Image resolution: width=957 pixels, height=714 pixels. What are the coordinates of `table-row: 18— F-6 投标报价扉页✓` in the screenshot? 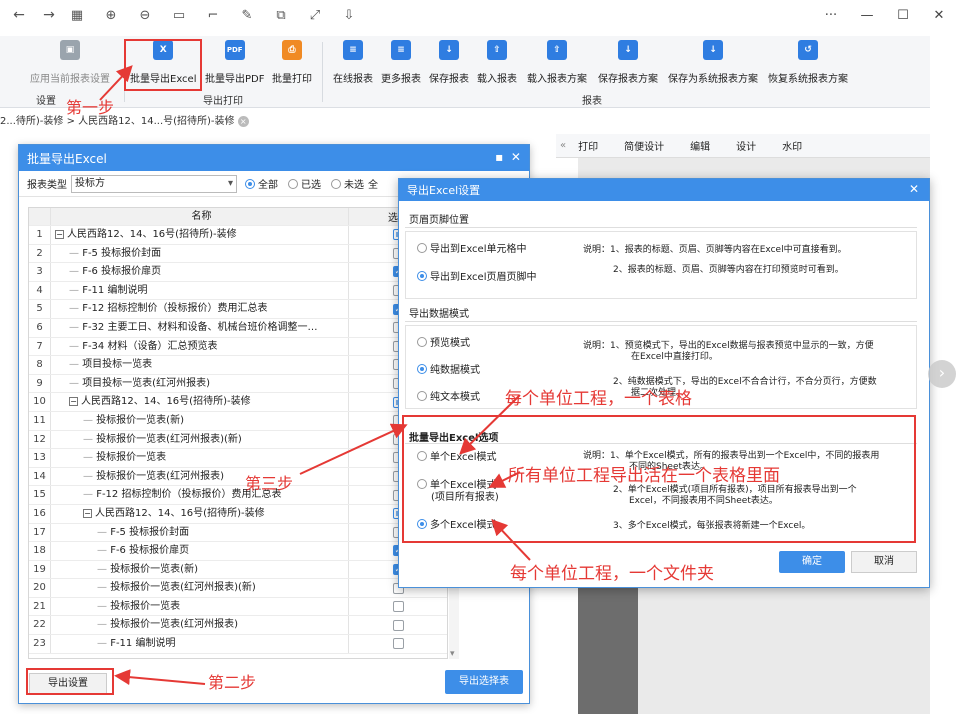 It's located at (238, 551).